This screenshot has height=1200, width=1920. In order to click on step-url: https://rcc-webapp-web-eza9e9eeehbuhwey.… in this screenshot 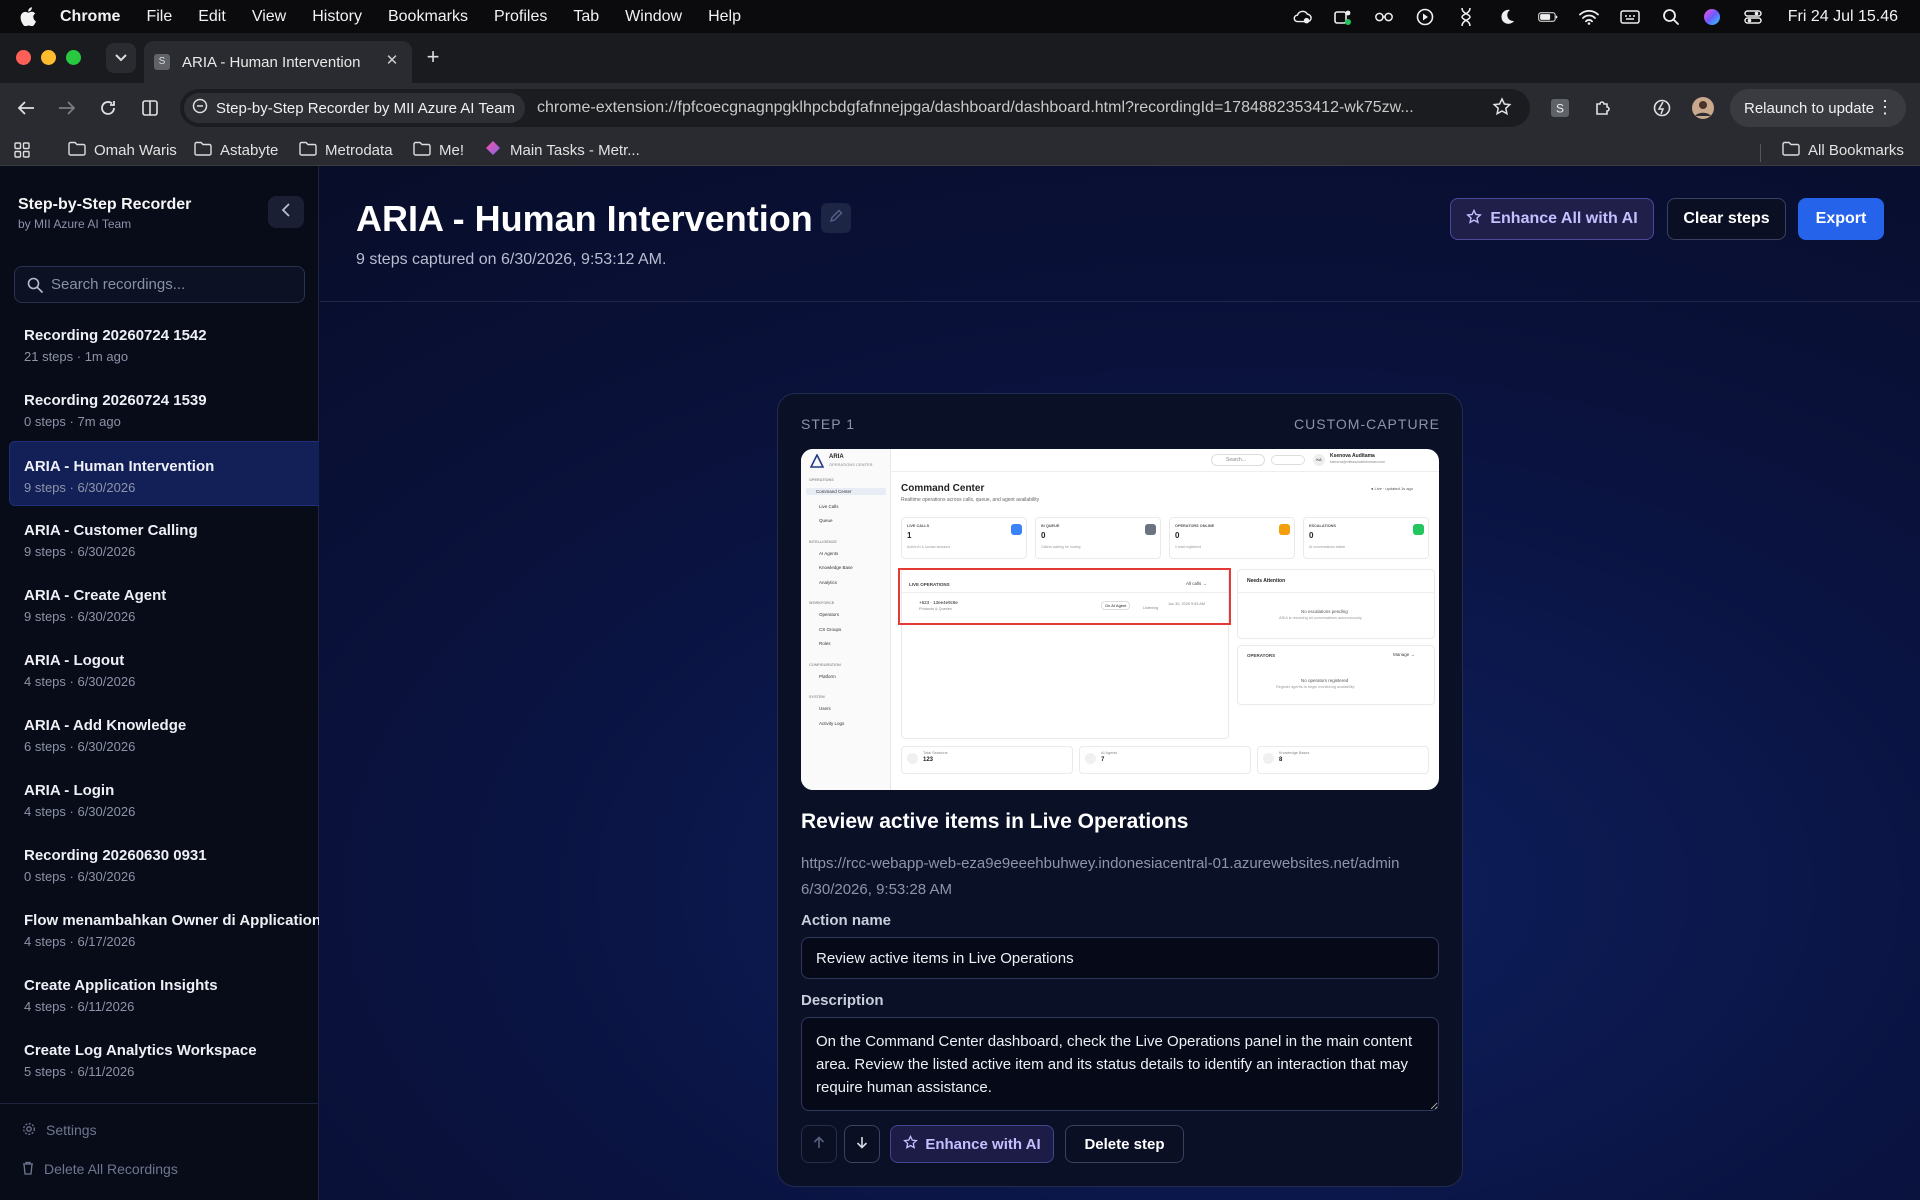, I will do `click(1100, 863)`.